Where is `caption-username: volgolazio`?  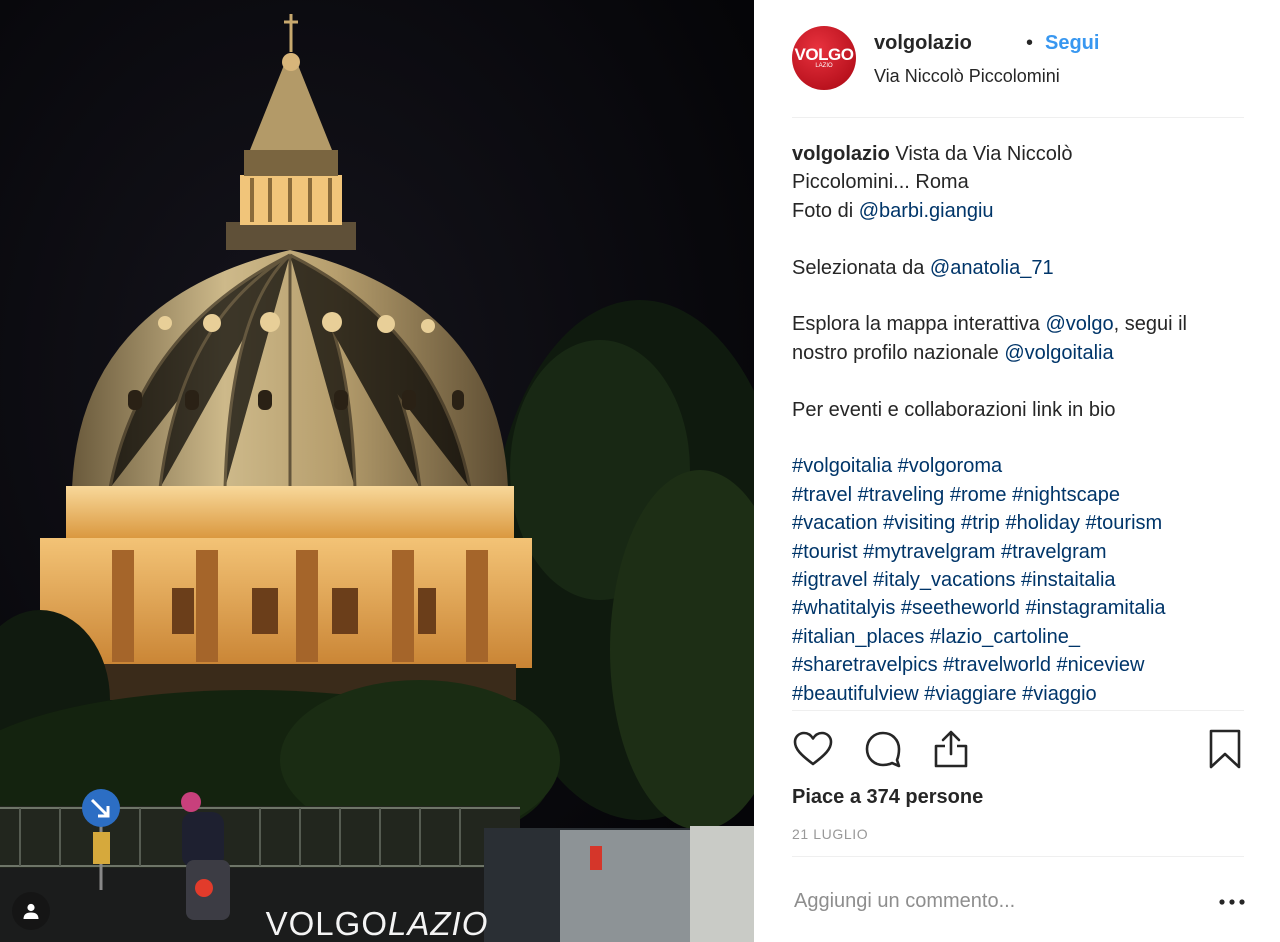
caption-username: volgolazio is located at coordinates (841, 154).